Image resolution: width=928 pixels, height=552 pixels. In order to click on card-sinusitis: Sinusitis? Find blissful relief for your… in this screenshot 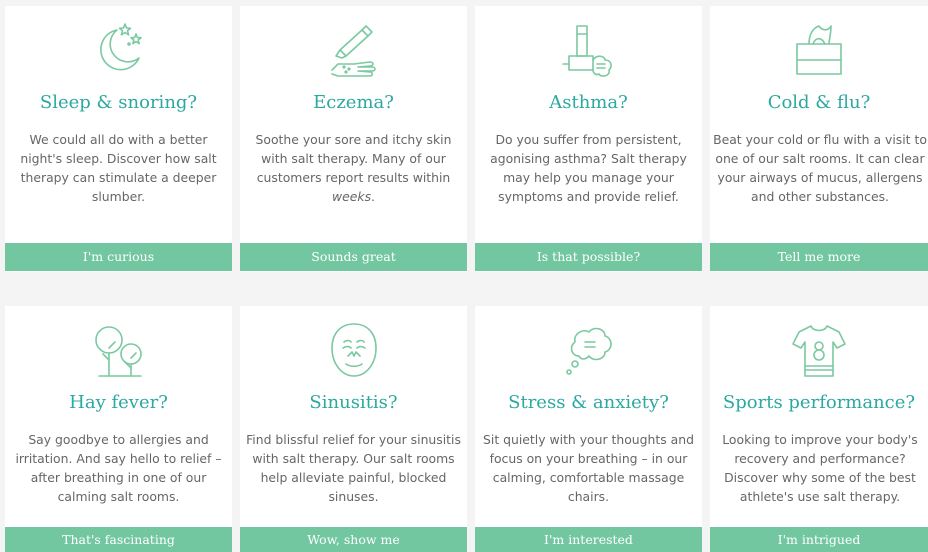, I will do `click(353, 429)`.